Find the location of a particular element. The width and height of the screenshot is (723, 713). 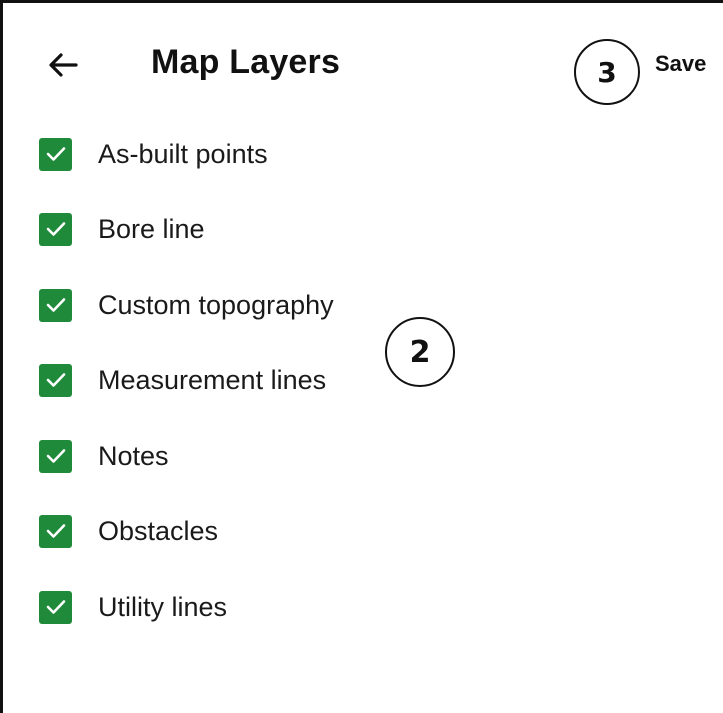

annotation-callout-2: 2 is located at coordinates (420, 352).